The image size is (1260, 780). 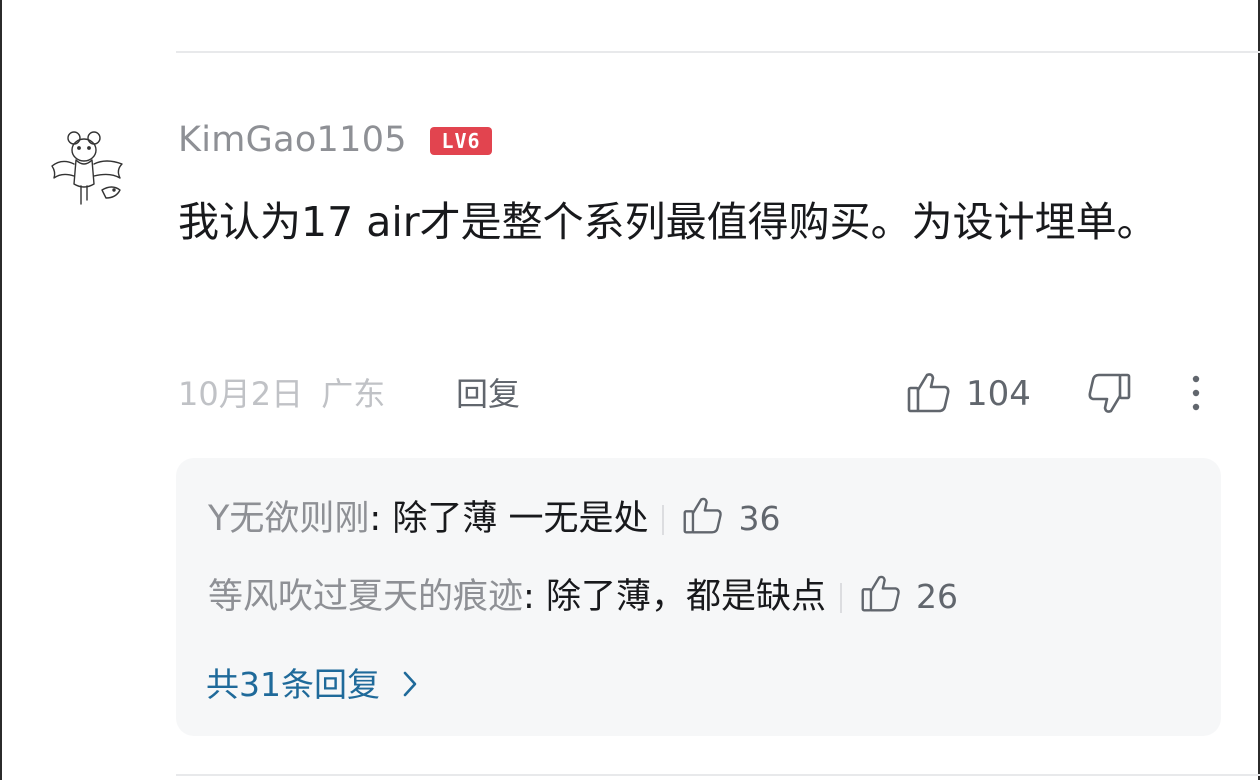 What do you see at coordinates (488, 394) in the screenshot?
I see `reply-button: 回复` at bounding box center [488, 394].